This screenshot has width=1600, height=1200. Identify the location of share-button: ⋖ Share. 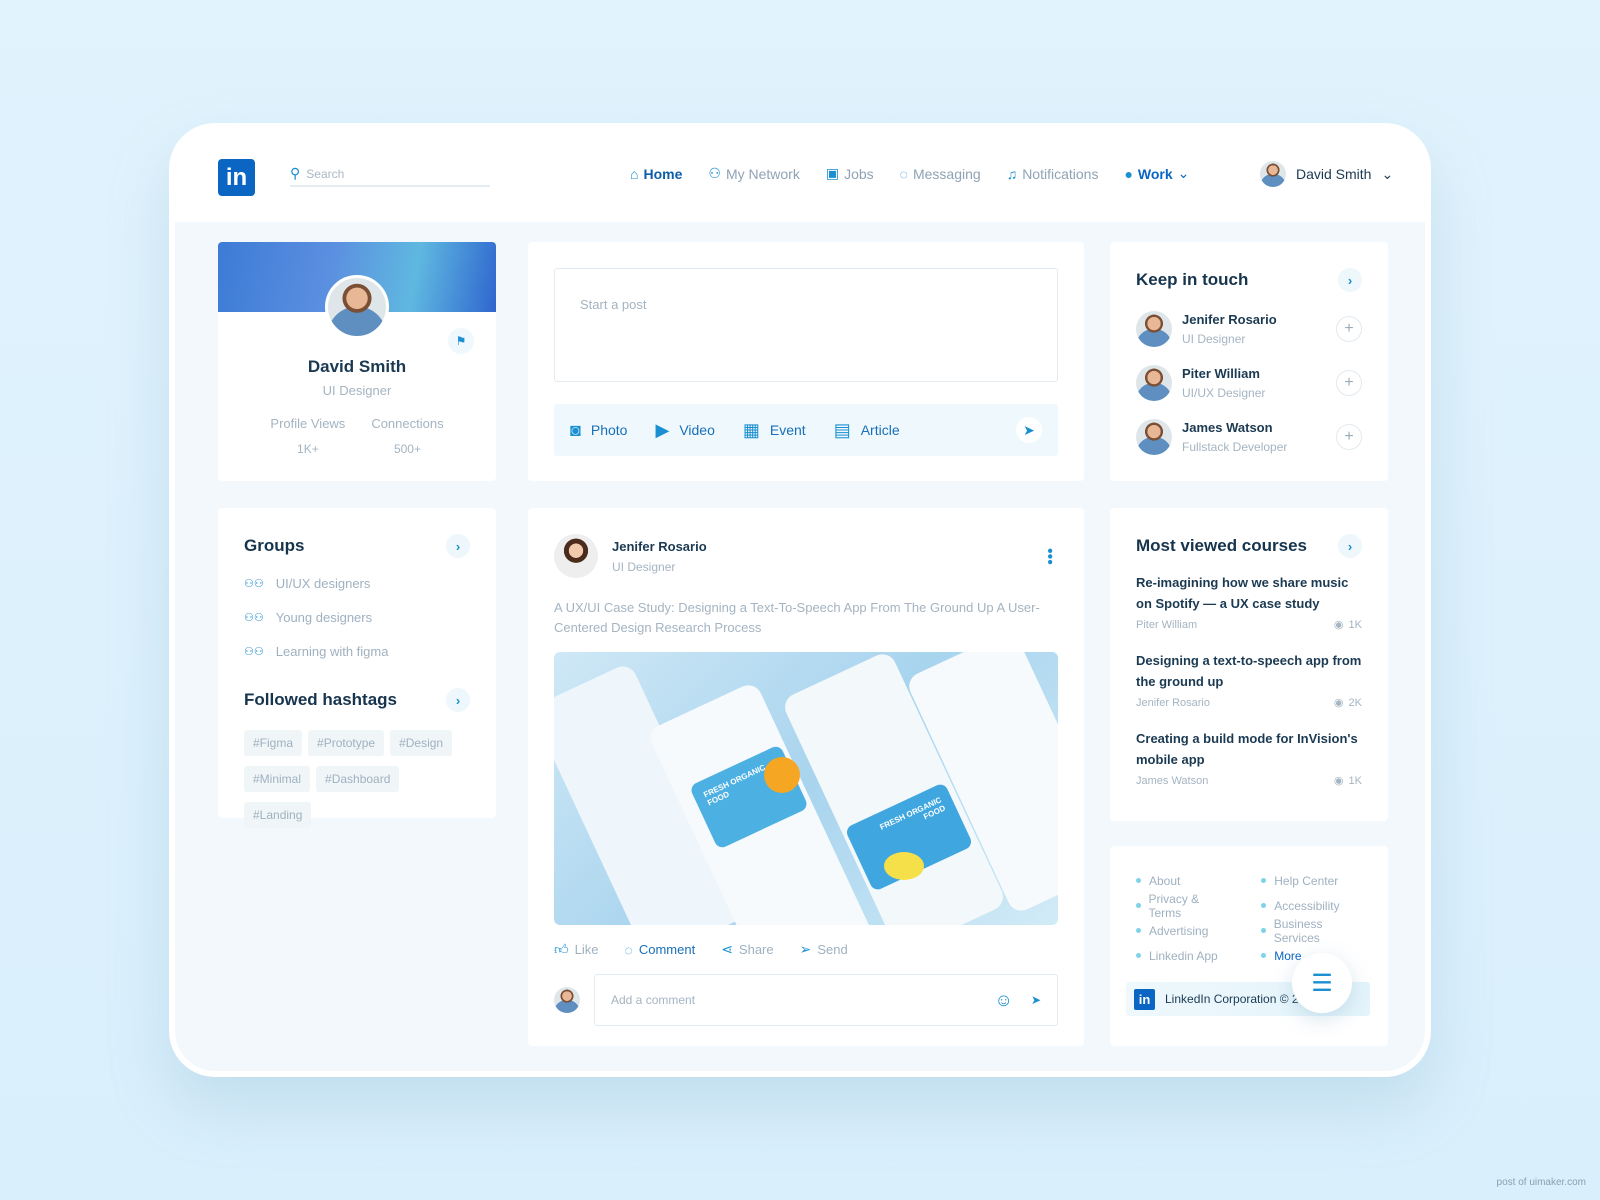
(747, 949).